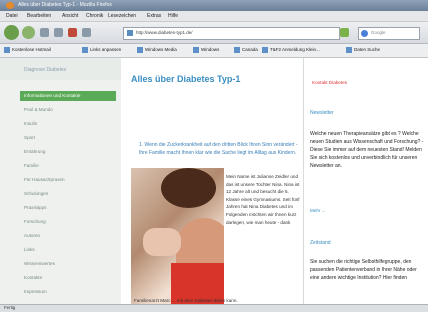 The width and height of the screenshot is (428, 312). What do you see at coordinates (70, 152) in the screenshot?
I see `sidebar-item: Ernährung` at bounding box center [70, 152].